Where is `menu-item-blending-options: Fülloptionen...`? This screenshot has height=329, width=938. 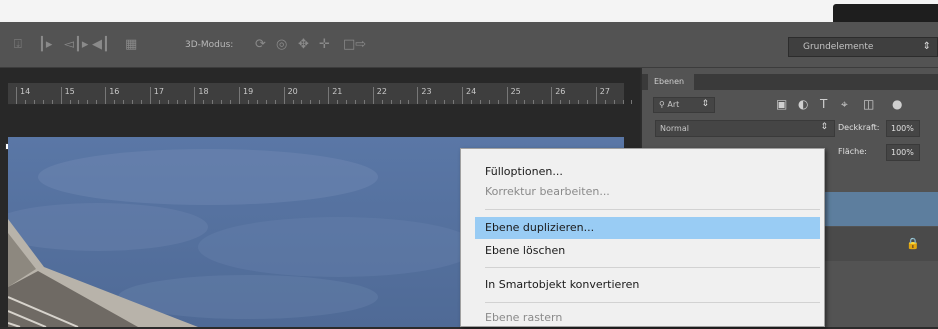
menu-item-blending-options: Fülloptionen... is located at coordinates (647, 172).